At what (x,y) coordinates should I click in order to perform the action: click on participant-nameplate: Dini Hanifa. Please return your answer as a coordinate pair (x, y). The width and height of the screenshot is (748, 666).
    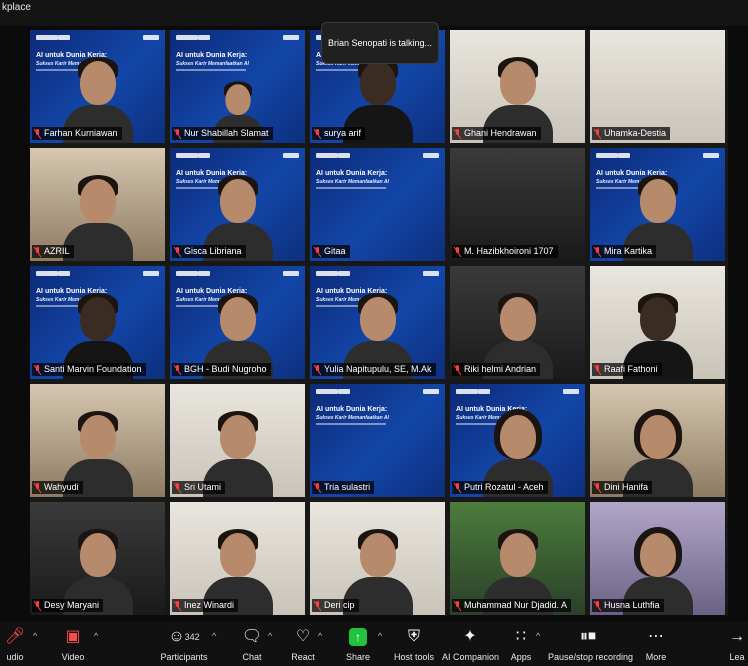
    Looking at the image, I should click on (622, 487).